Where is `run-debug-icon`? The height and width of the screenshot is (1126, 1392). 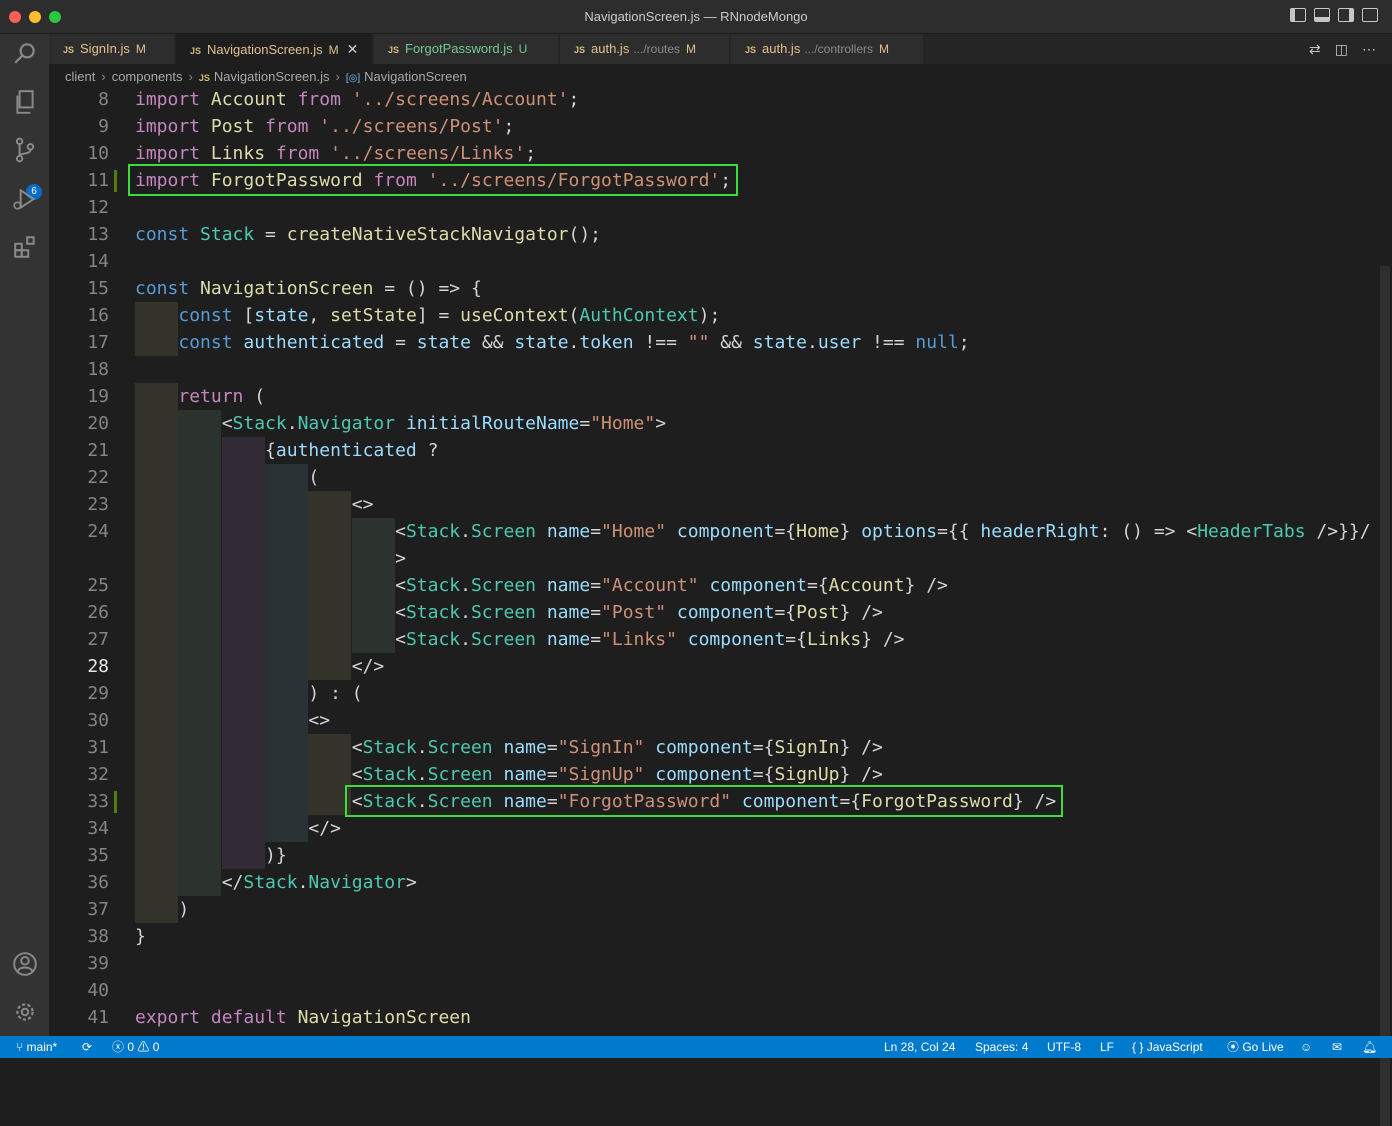
run-debug-icon is located at coordinates (25, 199).